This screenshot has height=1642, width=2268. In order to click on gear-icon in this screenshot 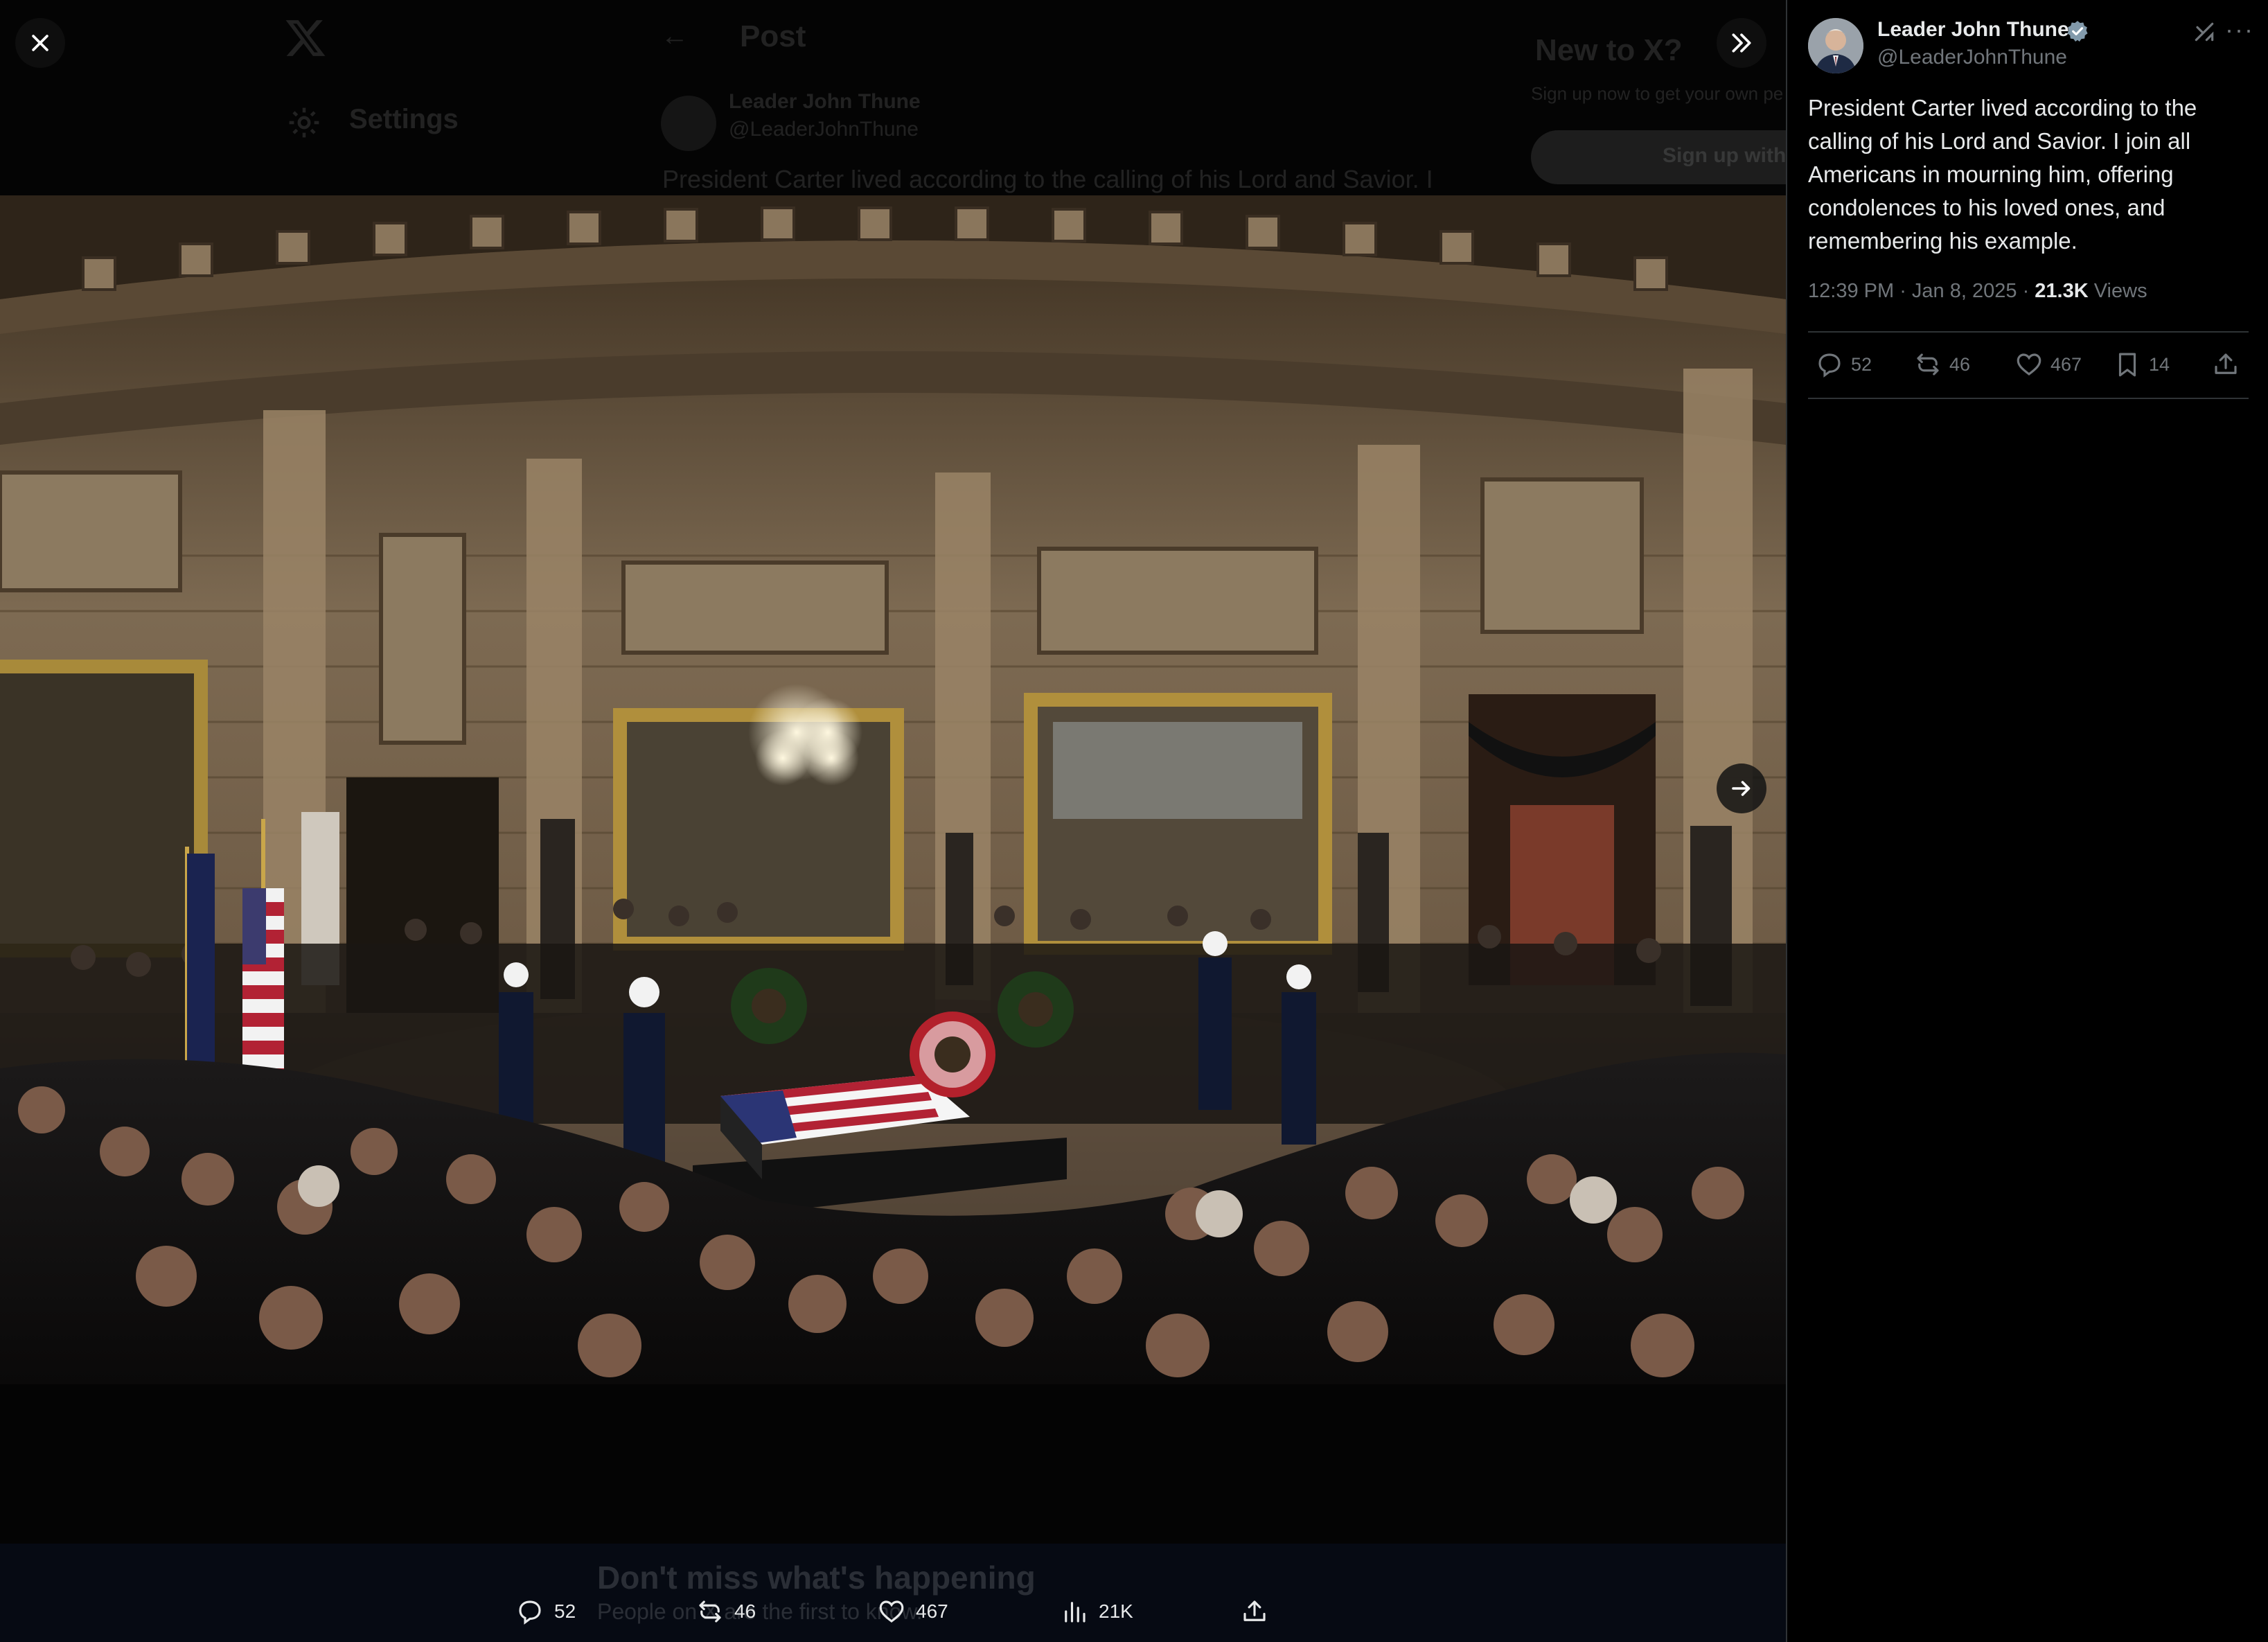, I will do `click(304, 122)`.